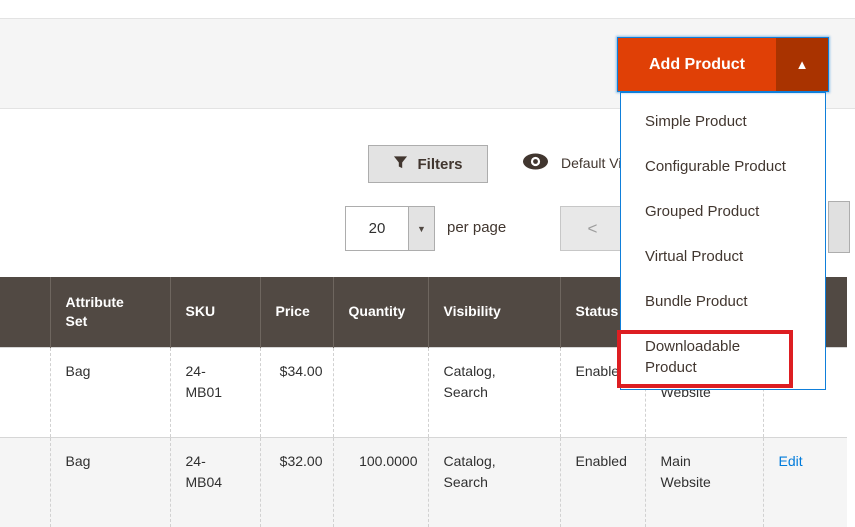 The width and height of the screenshot is (855, 527). What do you see at coordinates (380, 481) in the screenshot?
I see `cell-quantity: 100.0000` at bounding box center [380, 481].